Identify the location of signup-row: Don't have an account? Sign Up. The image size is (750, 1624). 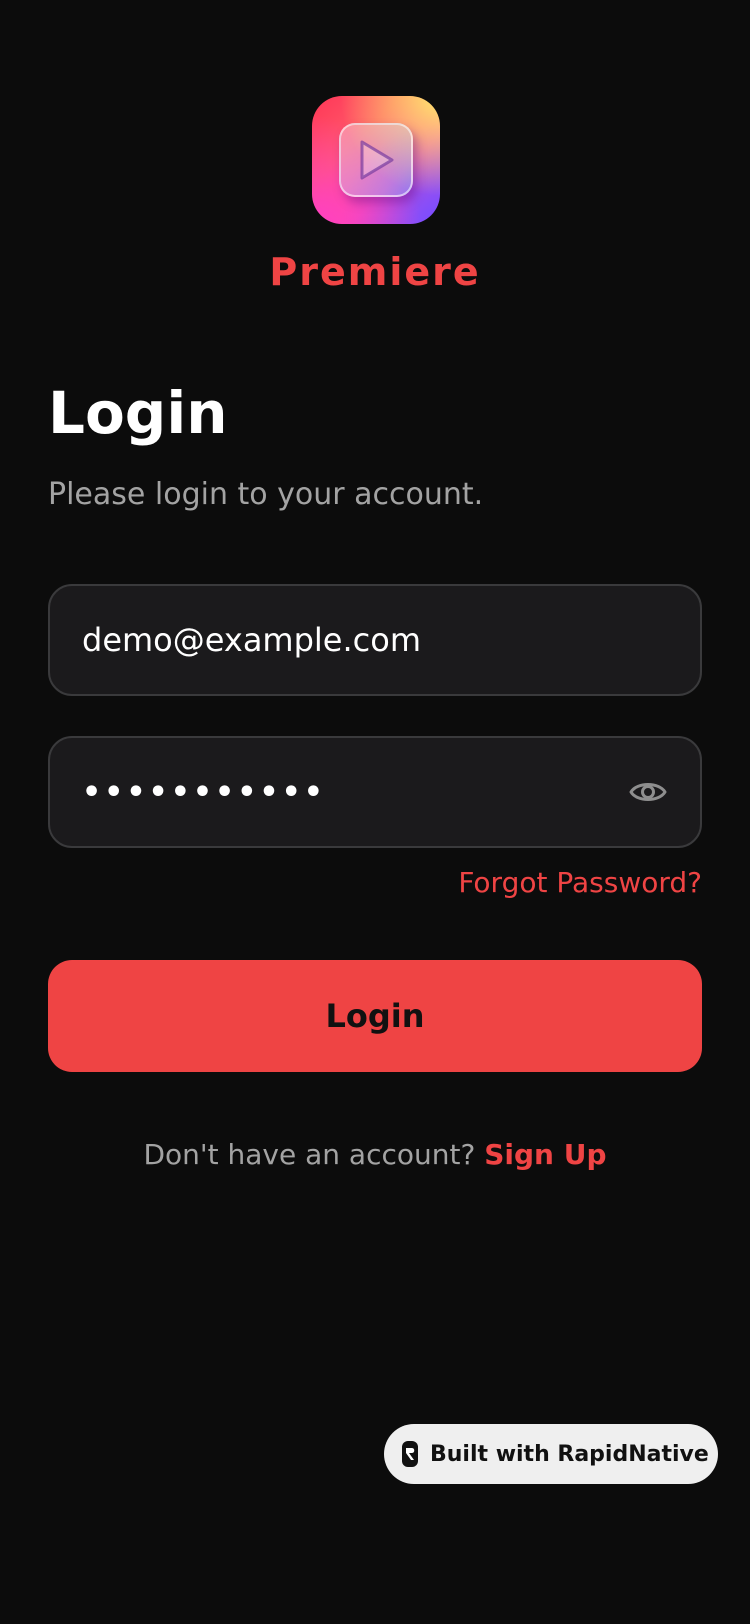
(375, 1154).